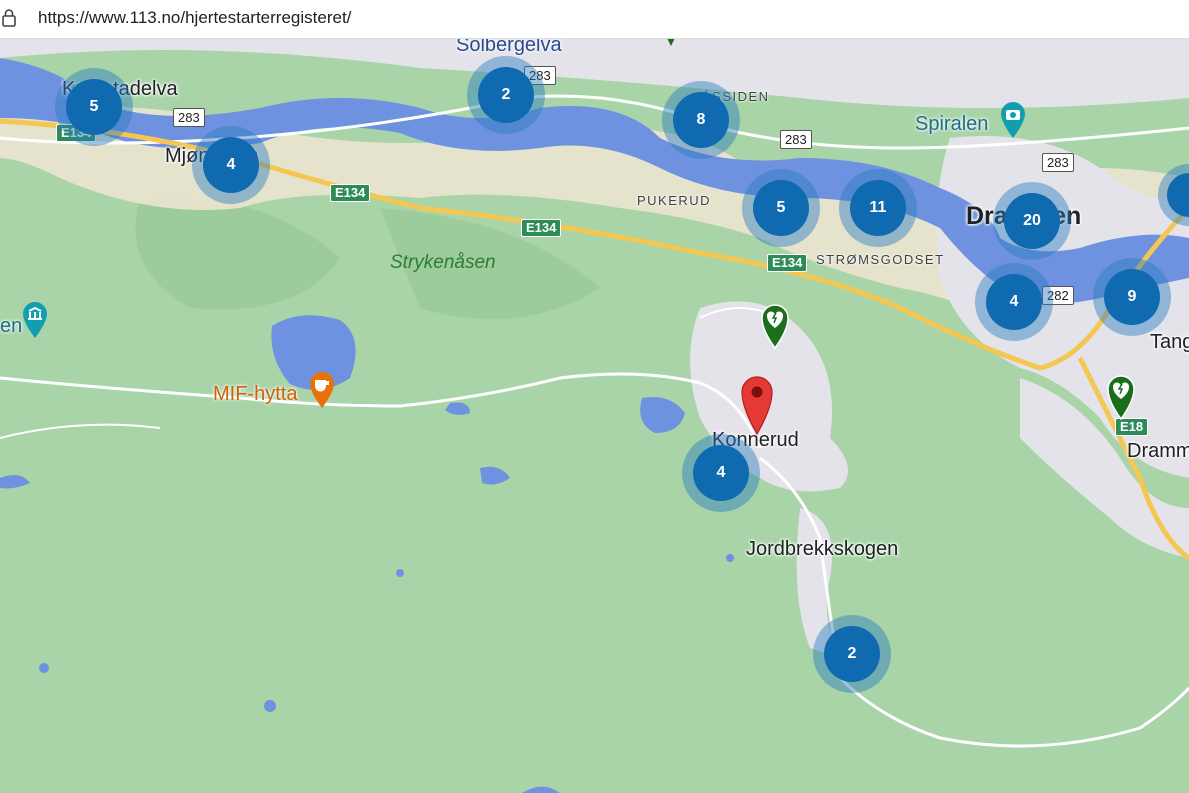 Image resolution: width=1189 pixels, height=793 pixels. I want to click on place-solbergelva: Solbergelva, so click(509, 47).